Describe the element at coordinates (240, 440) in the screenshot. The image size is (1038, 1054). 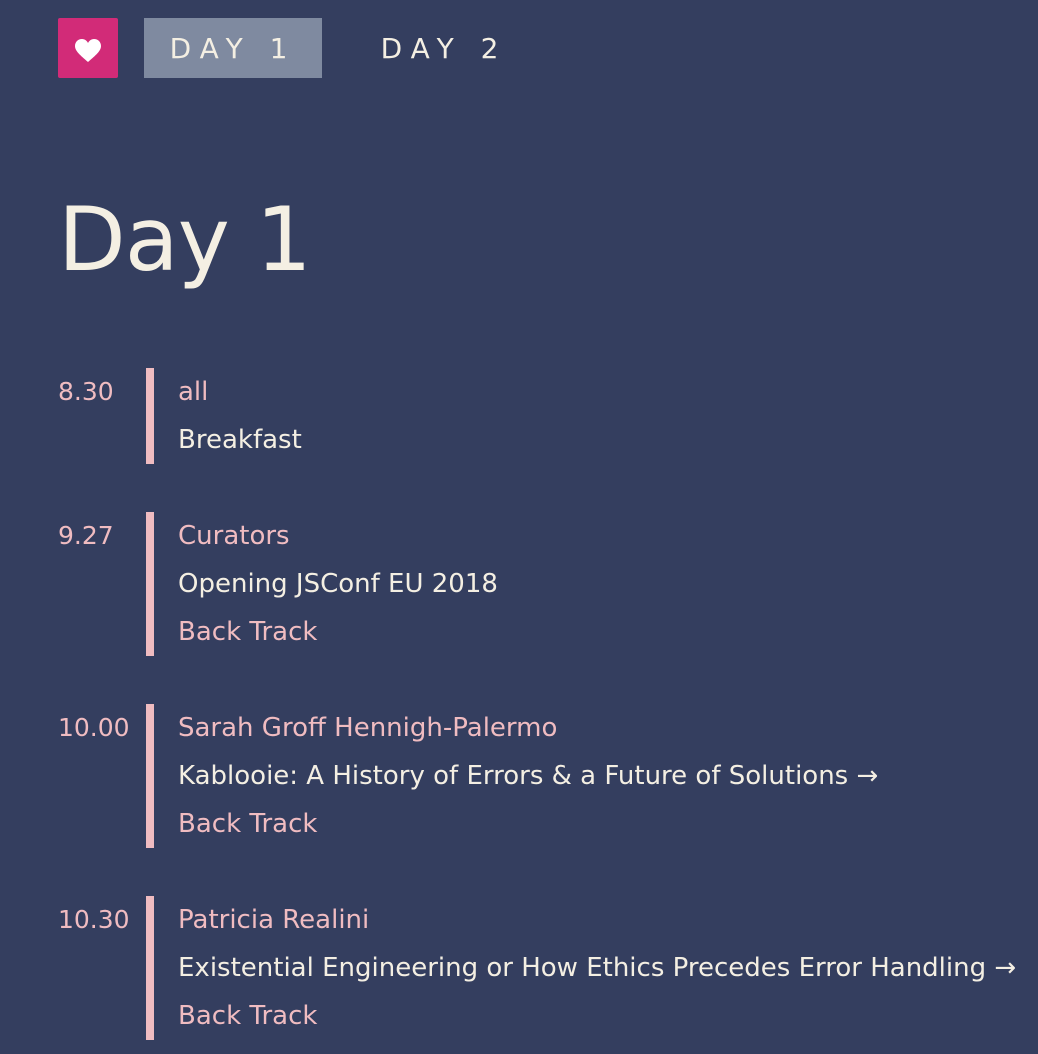
I see `slot-title: Breakfast` at that location.